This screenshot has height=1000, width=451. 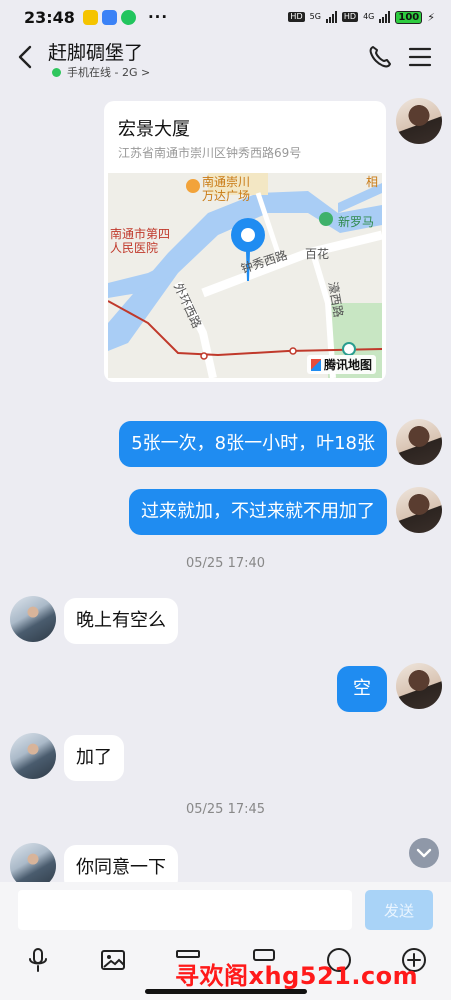 I want to click on map-label-road-baihua: 百花, so click(x=317, y=254).